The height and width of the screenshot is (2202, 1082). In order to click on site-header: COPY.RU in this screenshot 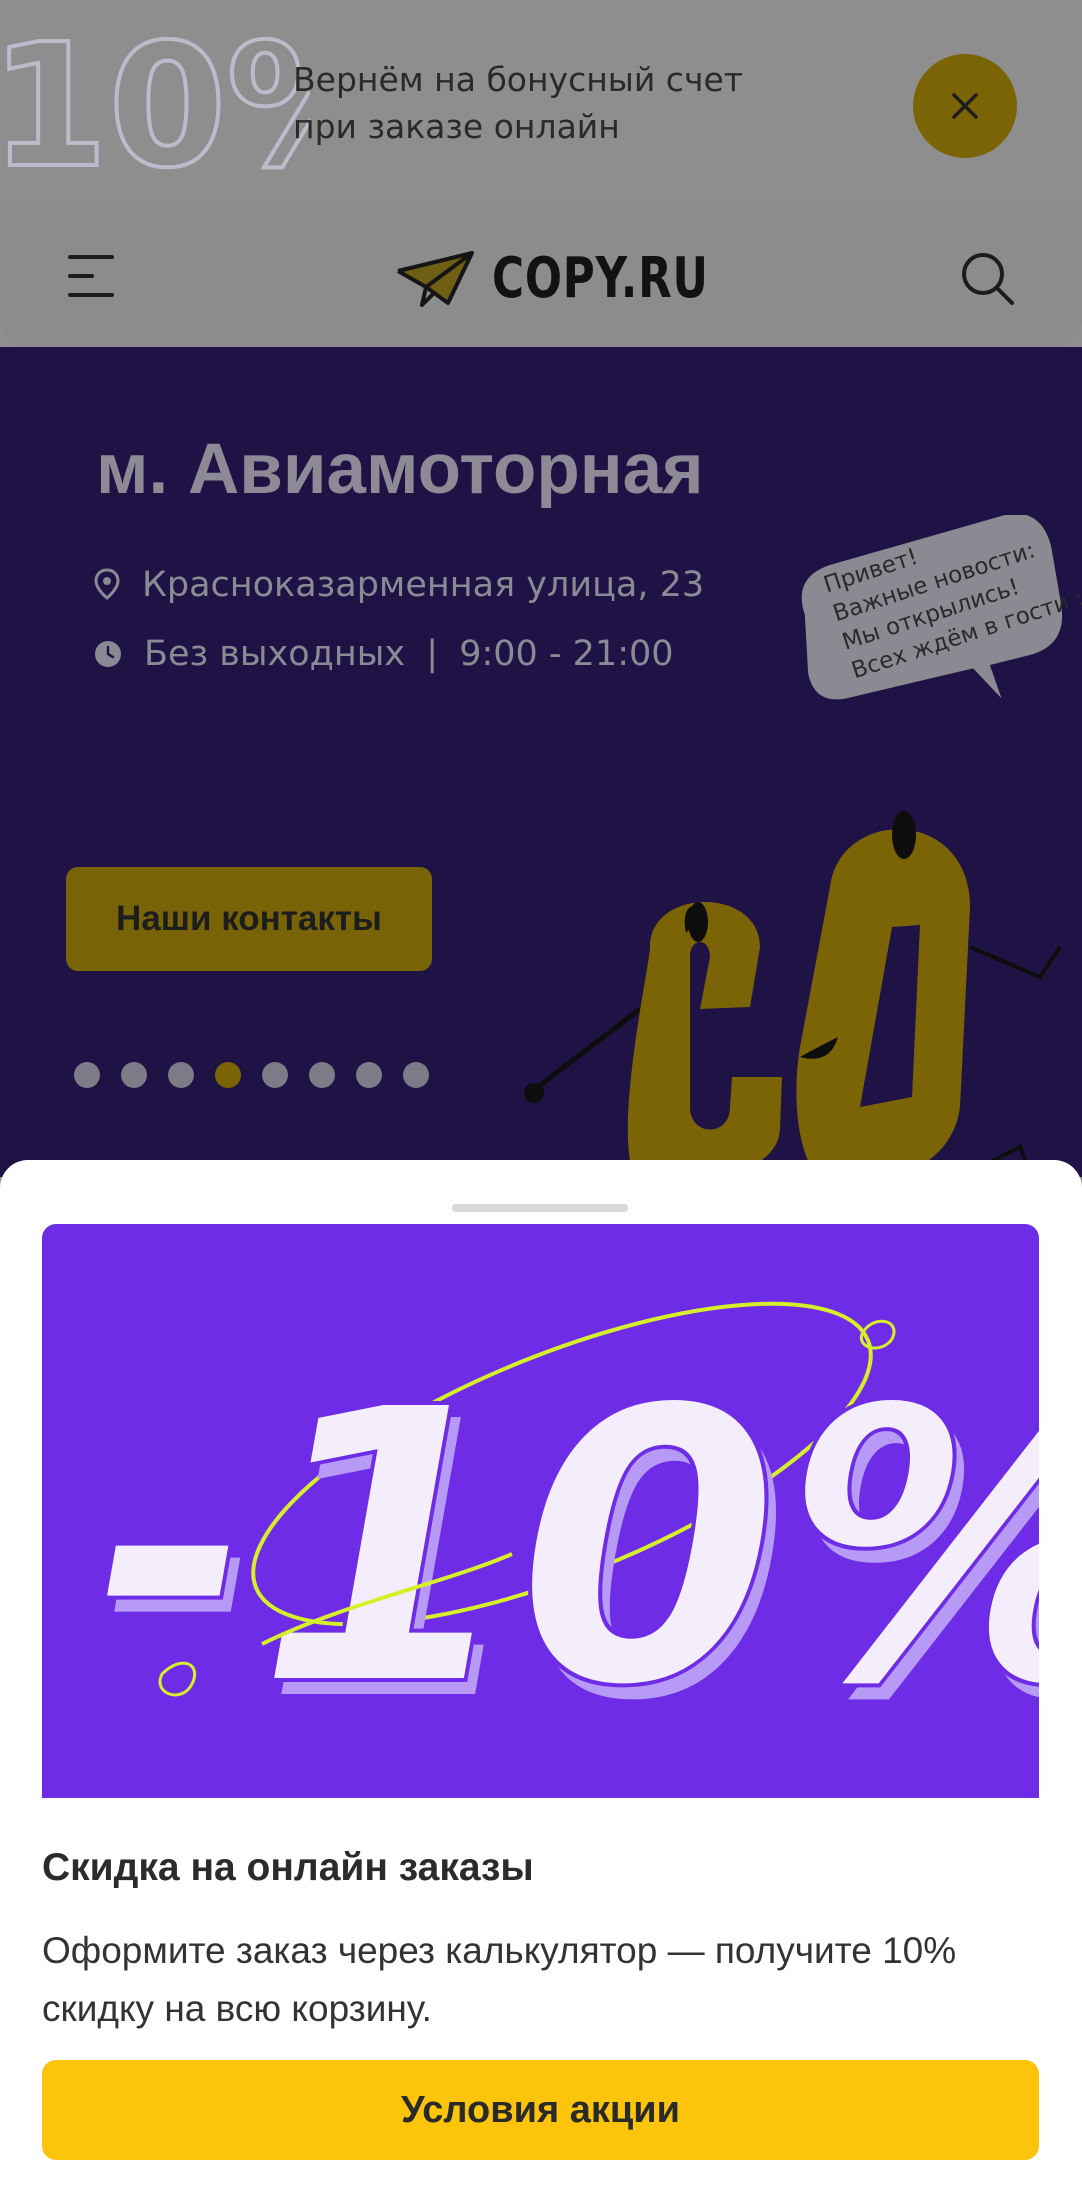, I will do `click(541, 276)`.